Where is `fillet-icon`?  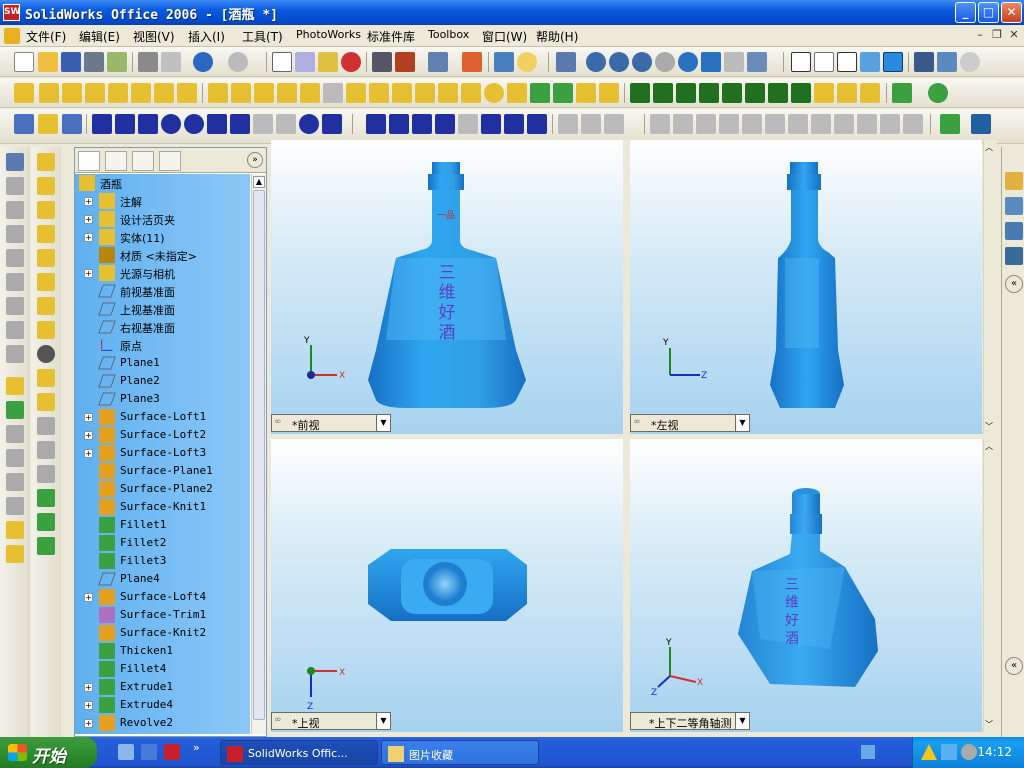 fillet-icon is located at coordinates (218, 93).